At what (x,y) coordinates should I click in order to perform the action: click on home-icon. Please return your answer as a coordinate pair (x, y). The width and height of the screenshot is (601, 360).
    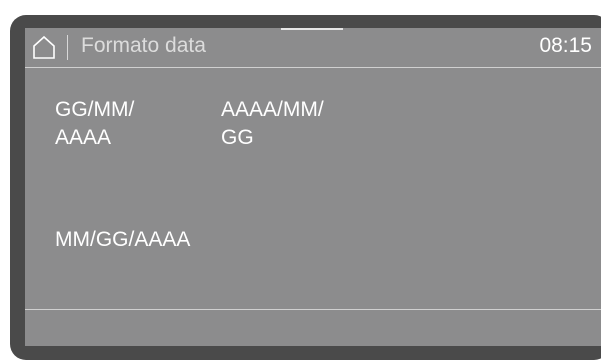
    Looking at the image, I should click on (44, 47).